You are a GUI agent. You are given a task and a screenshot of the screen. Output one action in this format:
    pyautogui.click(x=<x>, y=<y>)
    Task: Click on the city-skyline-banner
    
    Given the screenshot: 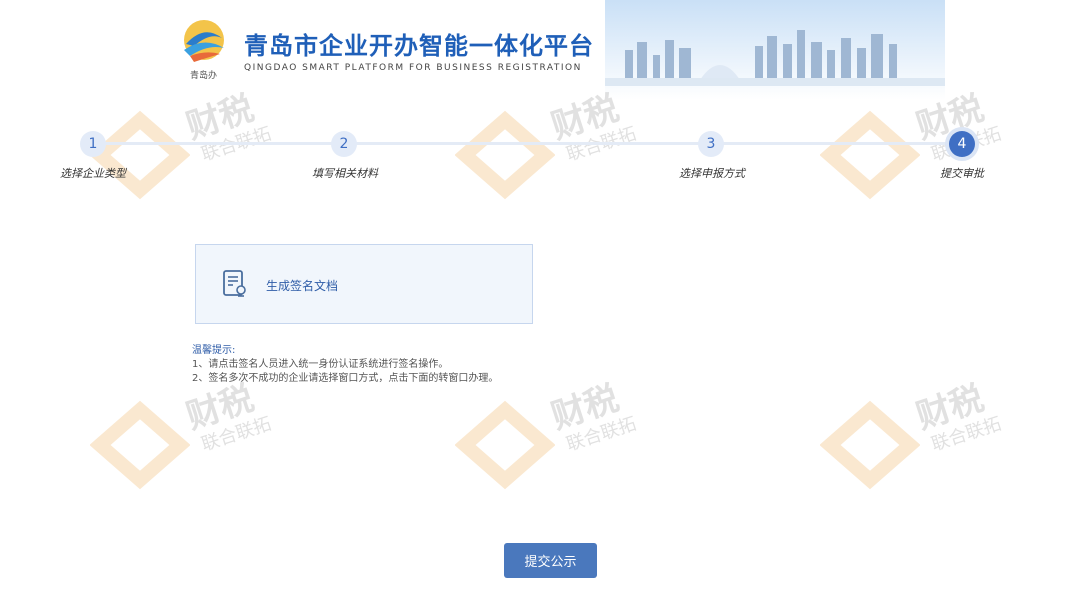 What is the action you would take?
    pyautogui.click(x=775, y=50)
    